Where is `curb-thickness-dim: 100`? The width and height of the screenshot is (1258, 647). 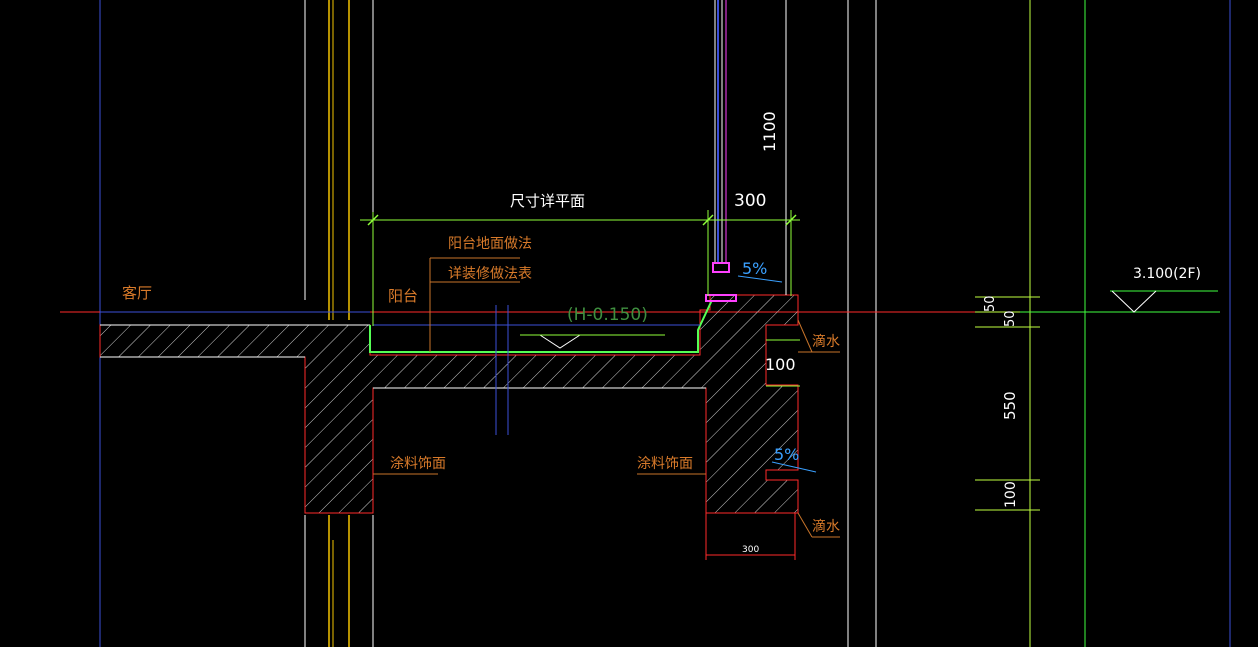
curb-thickness-dim: 100 is located at coordinates (780, 364).